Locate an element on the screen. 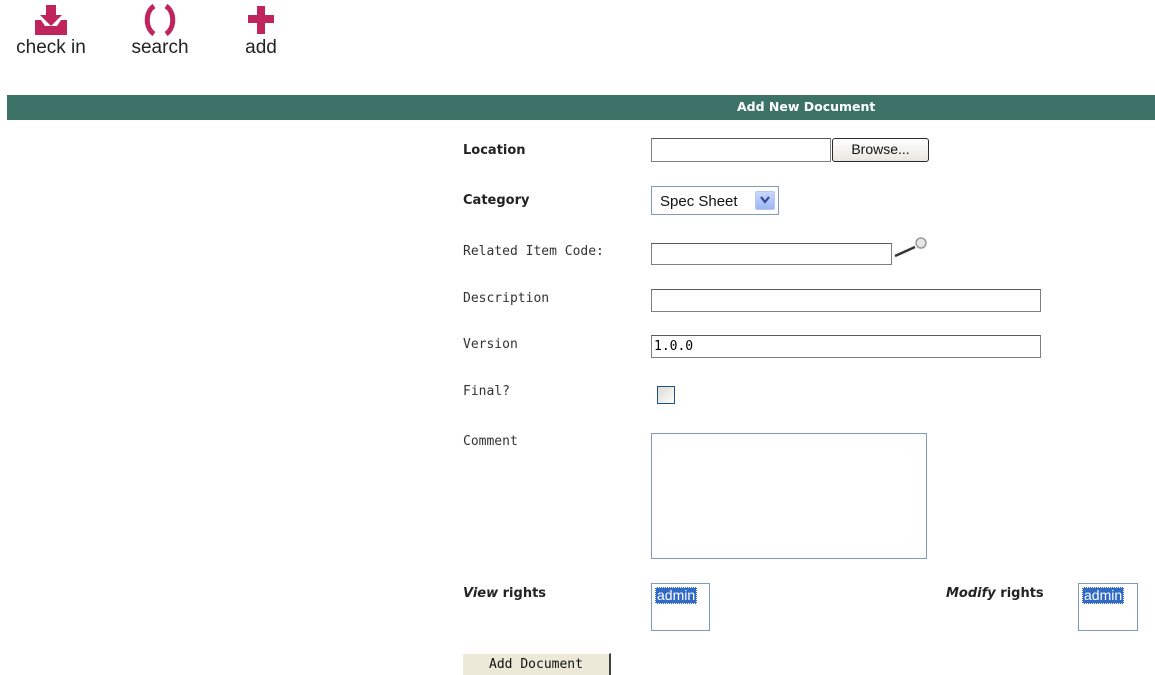 This screenshot has height=675, width=1155. view-rights-label: View rights is located at coordinates (504, 593).